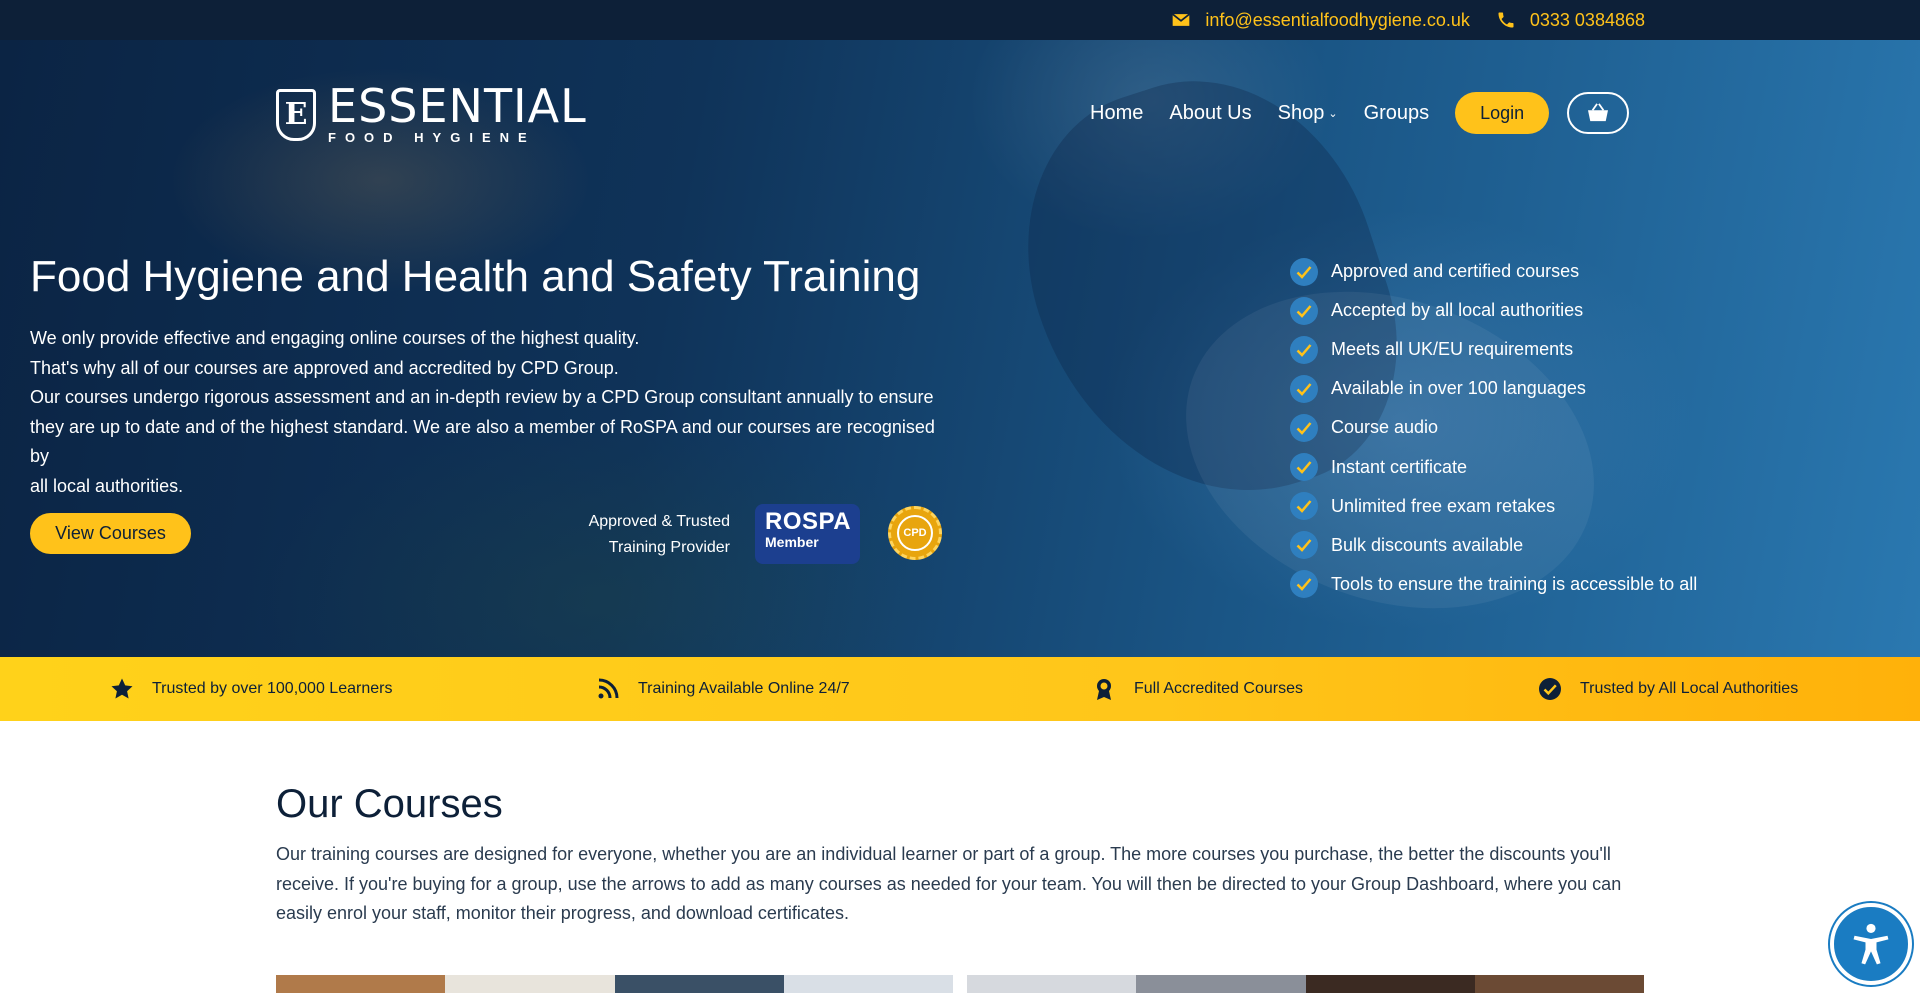 The height and width of the screenshot is (993, 1920). What do you see at coordinates (1455, 271) in the screenshot?
I see `feature-label: Approved and certified courses` at bounding box center [1455, 271].